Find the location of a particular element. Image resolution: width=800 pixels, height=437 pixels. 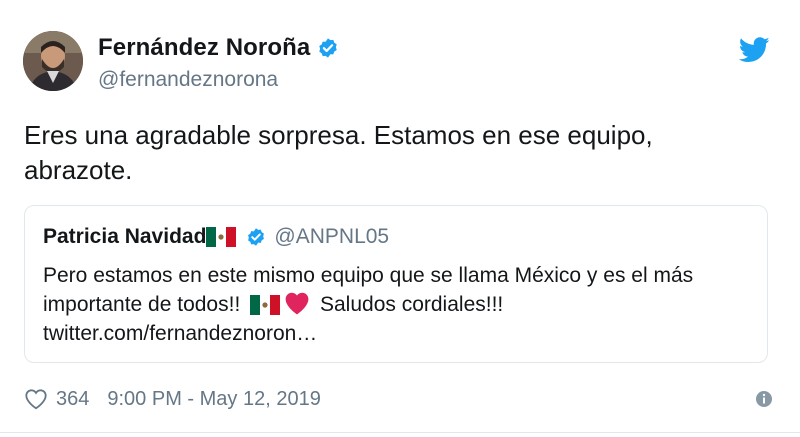

avatar is located at coordinates (53, 61).